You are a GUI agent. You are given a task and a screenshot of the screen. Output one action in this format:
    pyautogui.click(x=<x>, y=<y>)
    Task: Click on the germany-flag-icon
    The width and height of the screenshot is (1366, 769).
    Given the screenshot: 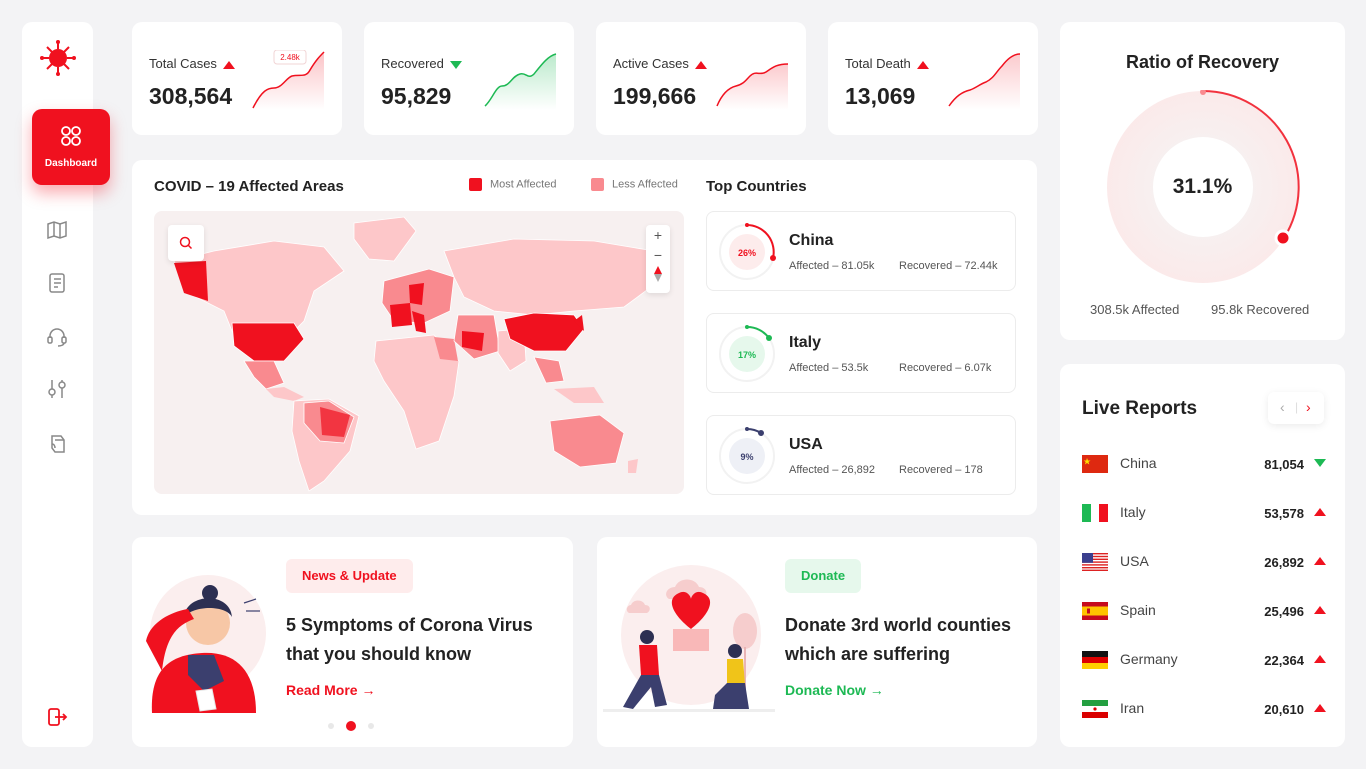 What is the action you would take?
    pyautogui.click(x=1095, y=660)
    